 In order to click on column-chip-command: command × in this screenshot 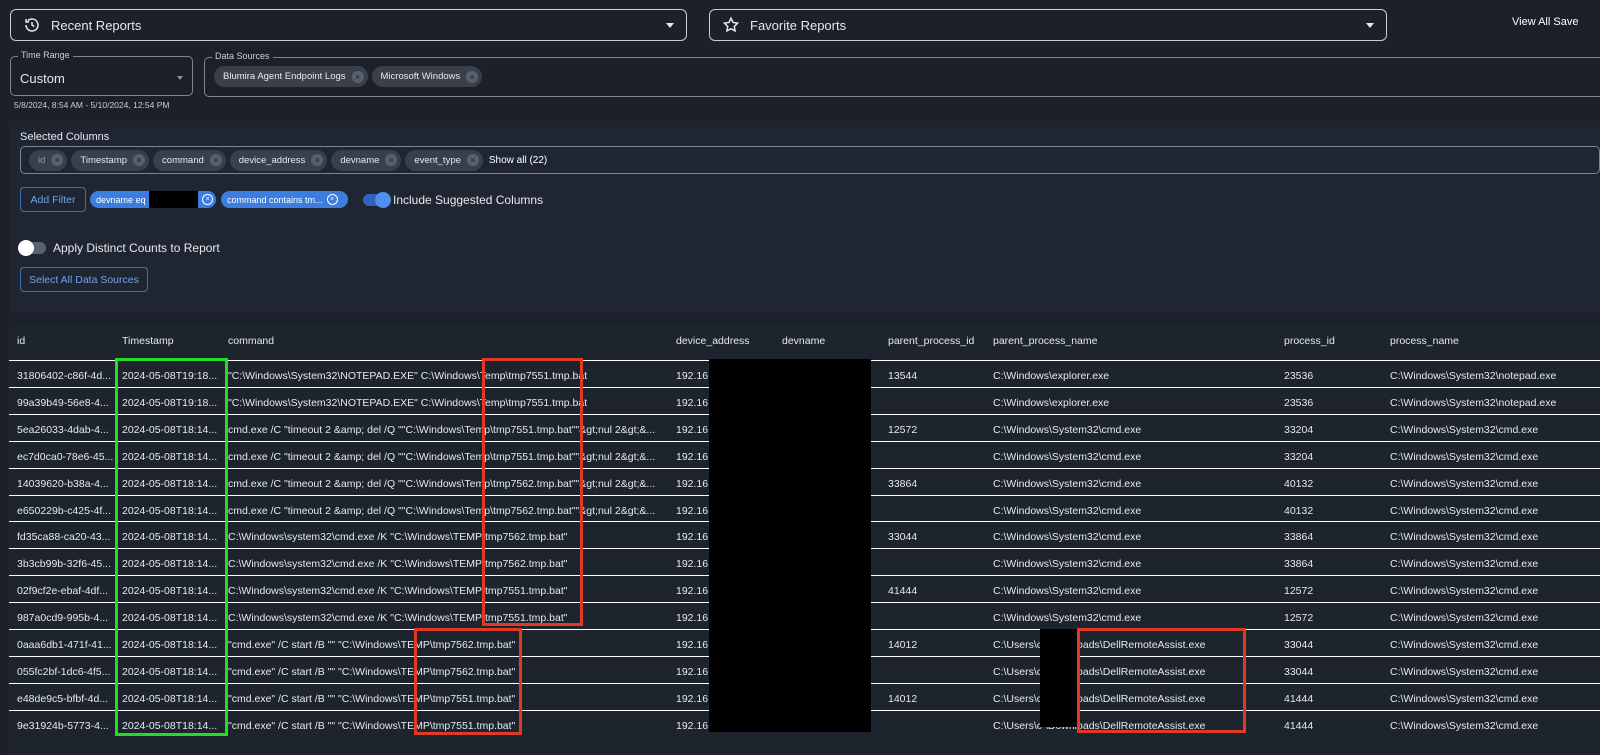, I will do `click(189, 160)`.